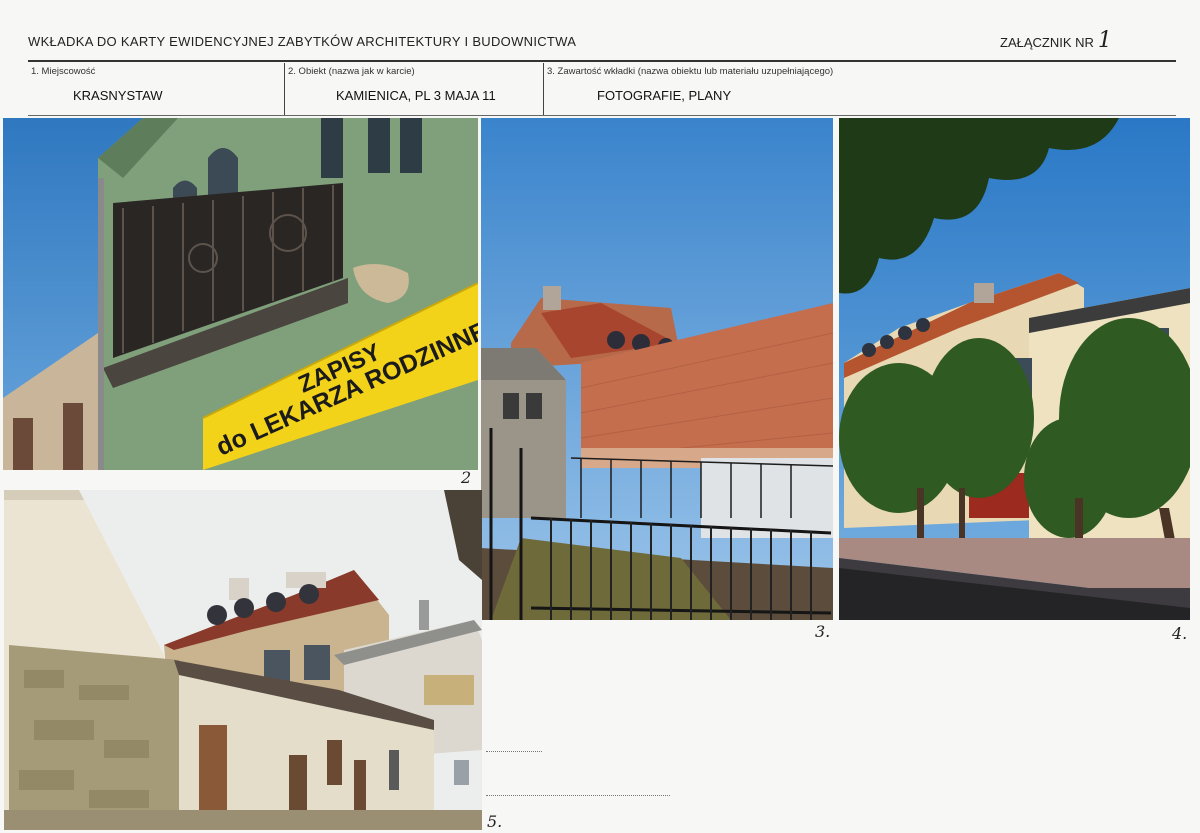 Image resolution: width=1200 pixels, height=833 pixels. What do you see at coordinates (466, 477) in the screenshot?
I see `photo-number-2: 2` at bounding box center [466, 477].